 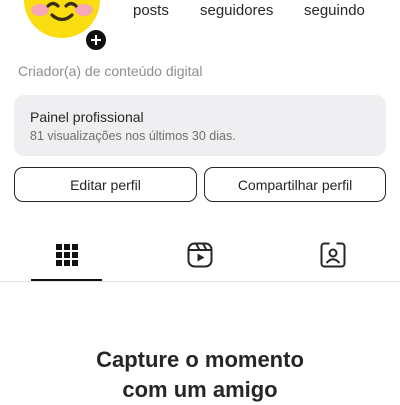 I want to click on grid-icon, so click(x=67, y=255).